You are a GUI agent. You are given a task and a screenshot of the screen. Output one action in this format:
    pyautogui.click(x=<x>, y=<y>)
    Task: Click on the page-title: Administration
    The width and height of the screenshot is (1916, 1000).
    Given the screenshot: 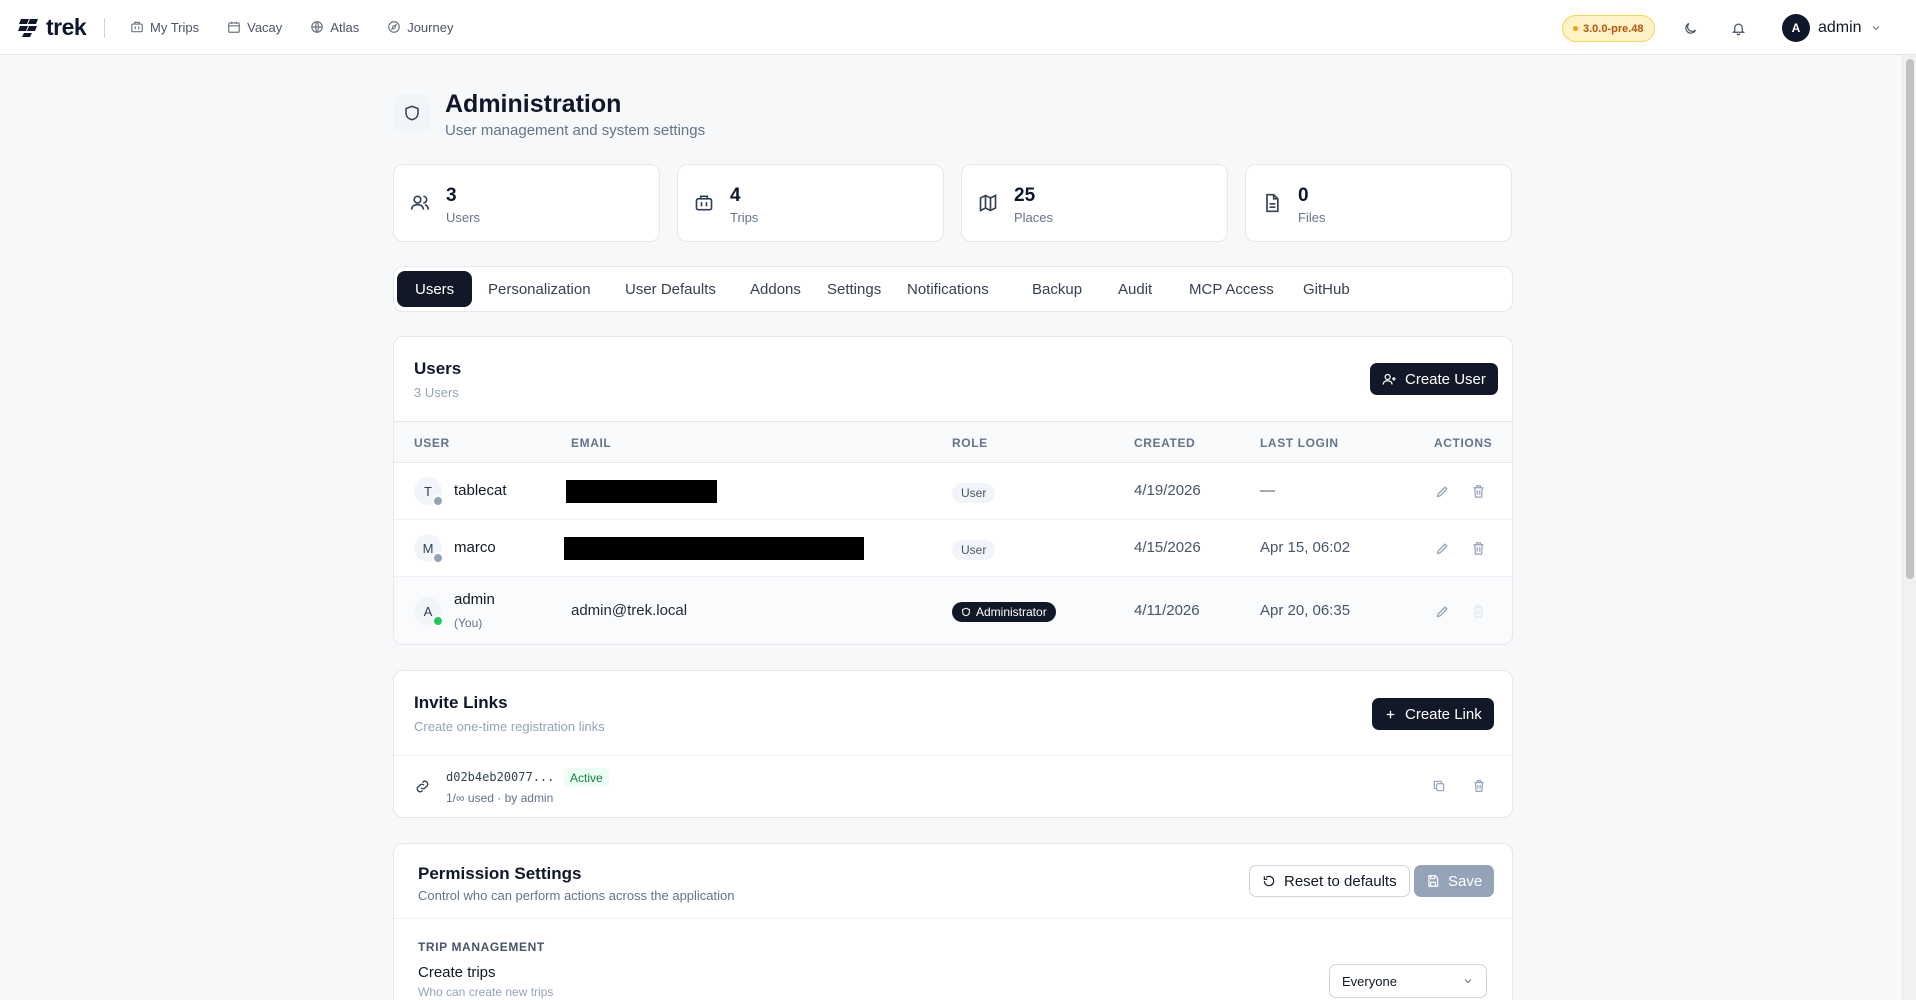 What is the action you would take?
    pyautogui.click(x=533, y=104)
    